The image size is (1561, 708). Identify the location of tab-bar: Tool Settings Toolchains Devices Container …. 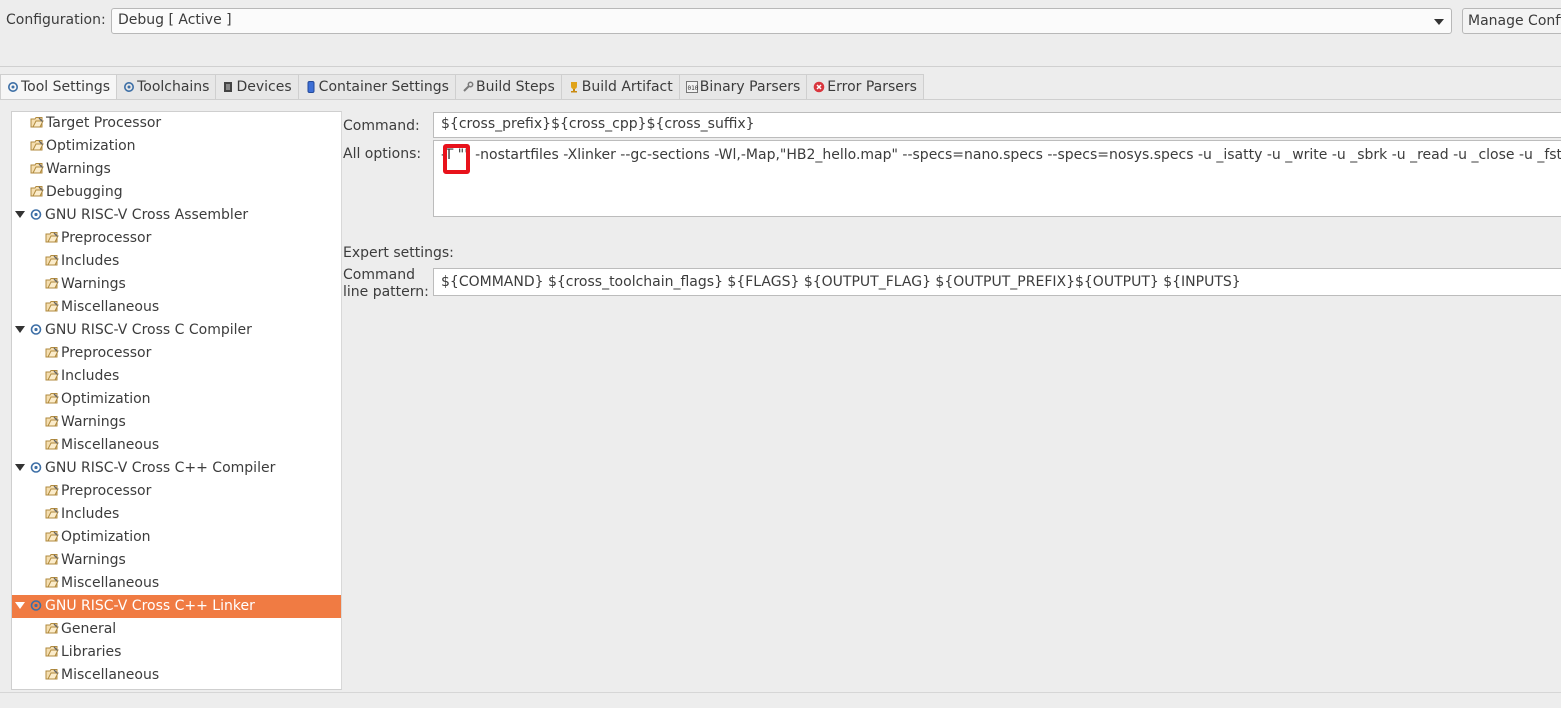
(462, 87).